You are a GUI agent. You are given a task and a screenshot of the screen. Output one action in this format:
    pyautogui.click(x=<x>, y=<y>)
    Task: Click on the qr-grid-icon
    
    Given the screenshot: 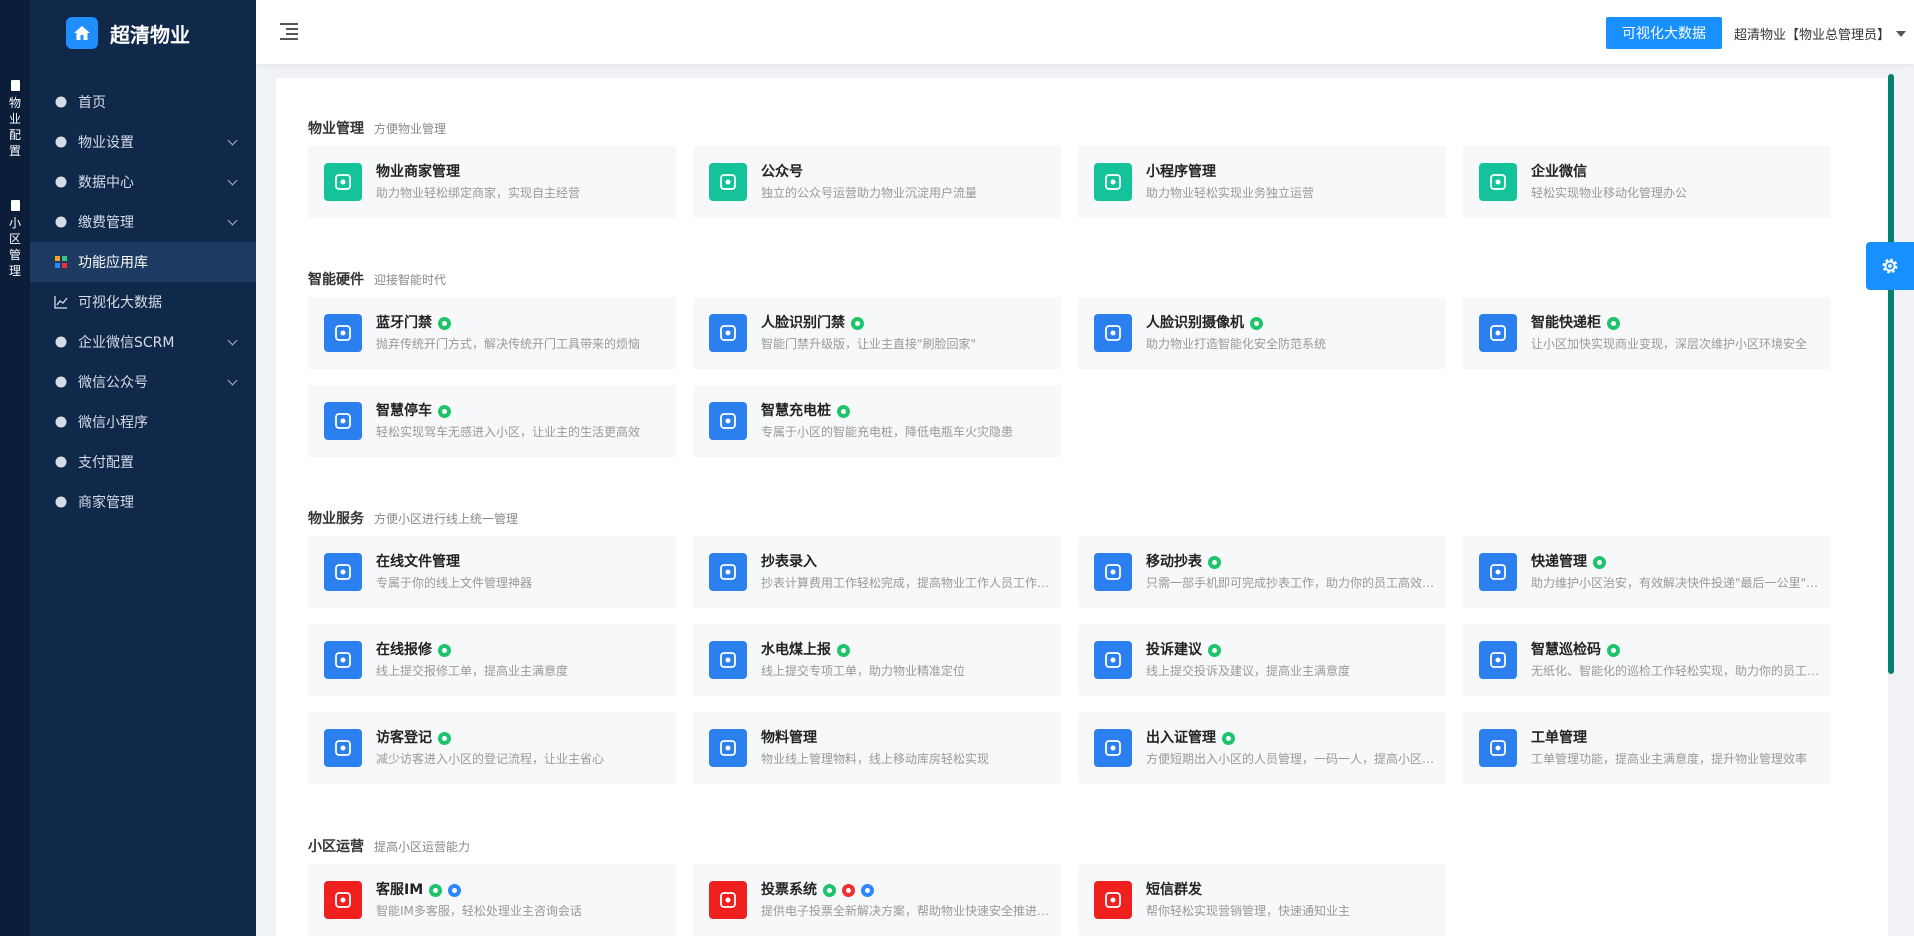 What is the action you would take?
    pyautogui.click(x=1498, y=660)
    